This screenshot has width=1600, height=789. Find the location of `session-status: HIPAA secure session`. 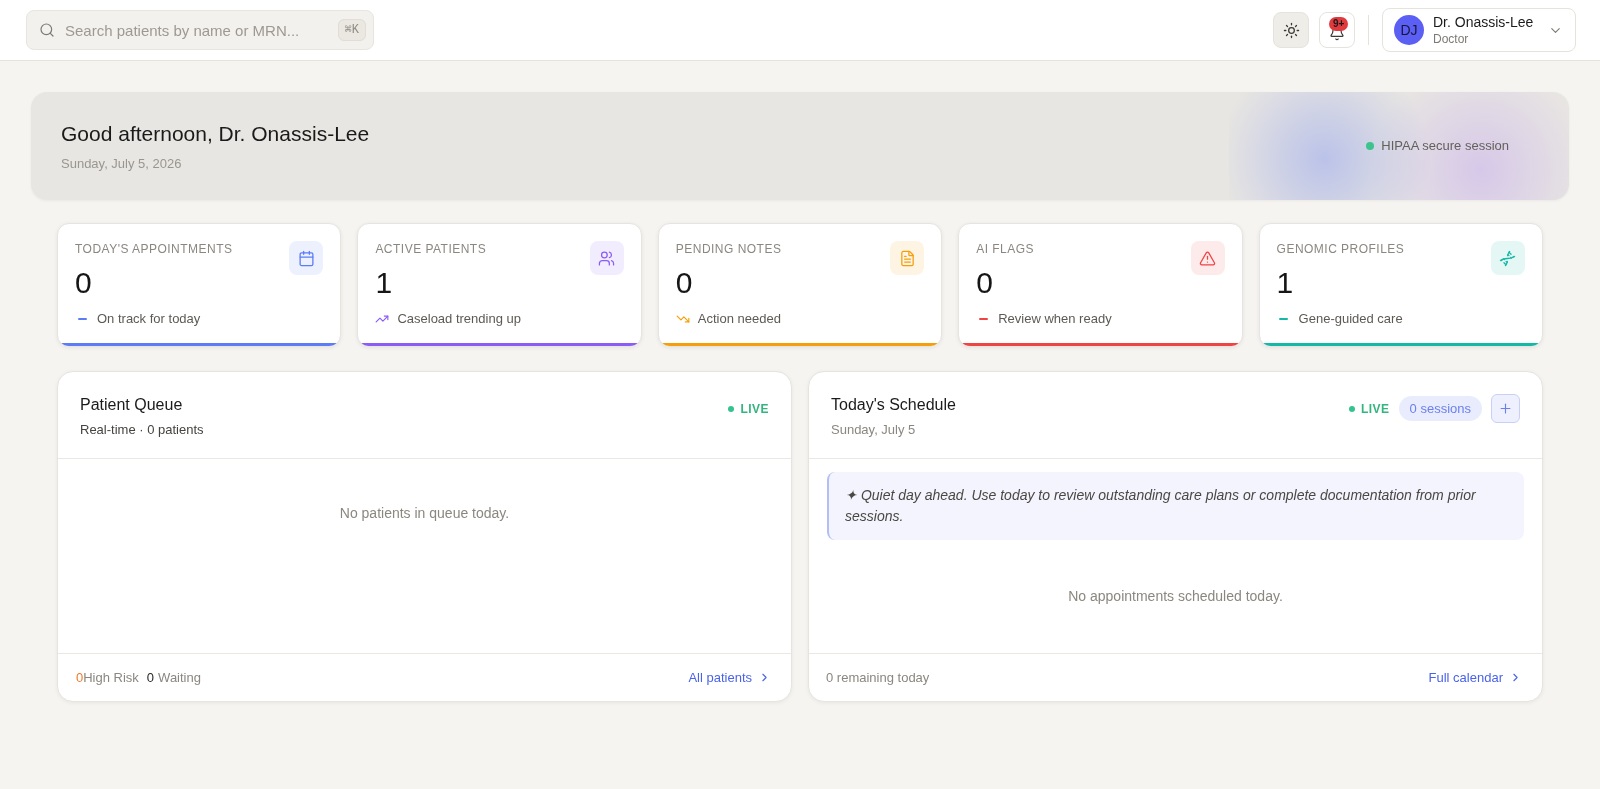

session-status: HIPAA secure session is located at coordinates (1445, 146).